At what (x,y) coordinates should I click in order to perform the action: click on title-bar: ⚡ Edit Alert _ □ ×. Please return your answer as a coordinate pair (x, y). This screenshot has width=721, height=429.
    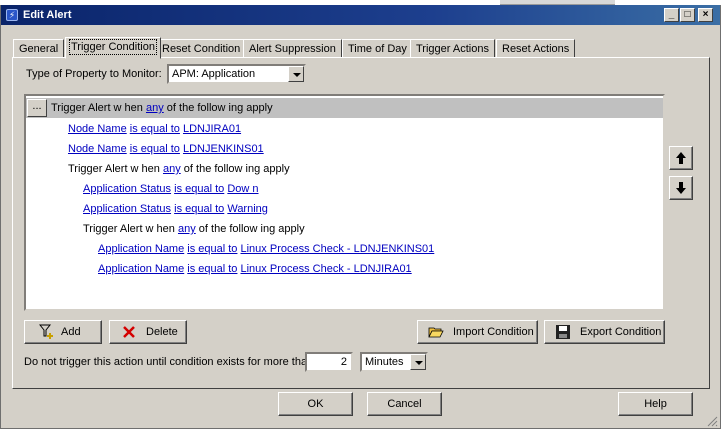
    Looking at the image, I should click on (360, 15).